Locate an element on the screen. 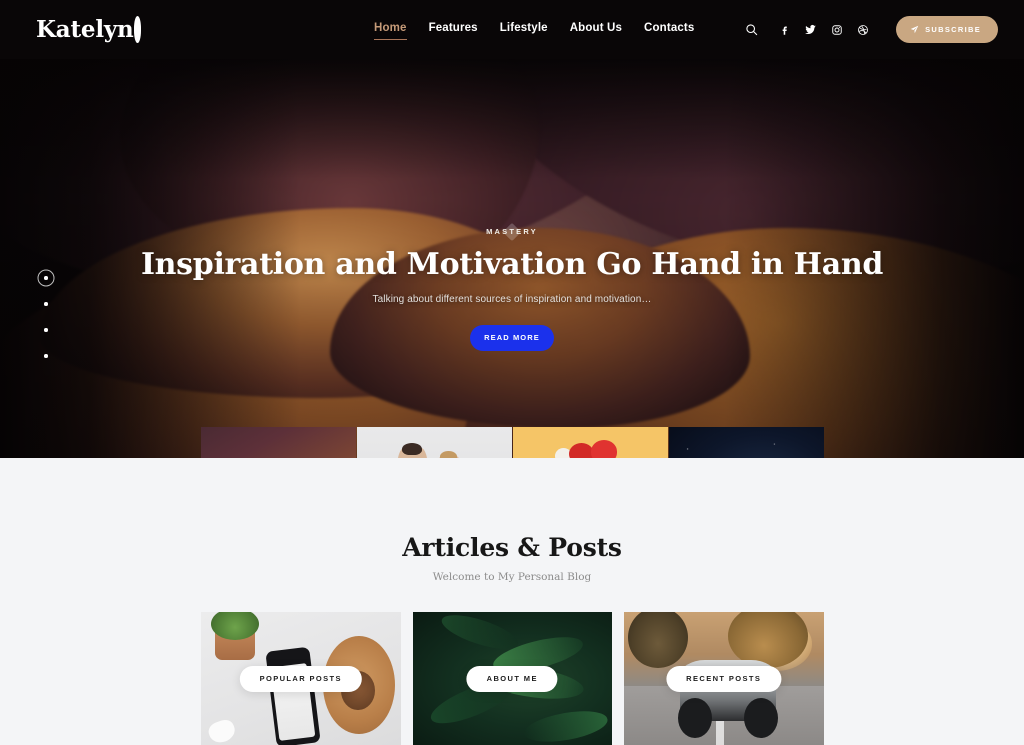 The width and height of the screenshot is (1024, 745). card-label: POPULAR POSTS is located at coordinates (300, 678).